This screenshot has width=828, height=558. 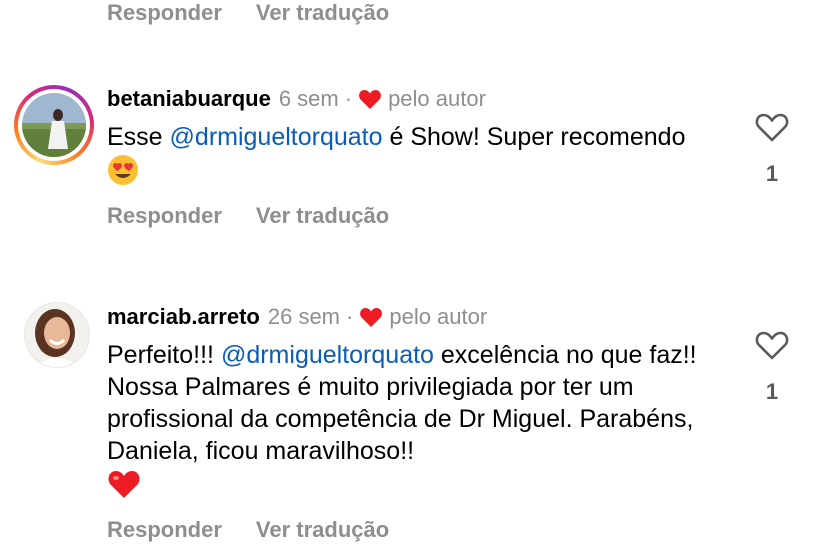 What do you see at coordinates (304, 316) in the screenshot?
I see `comment-time: 26 sem` at bounding box center [304, 316].